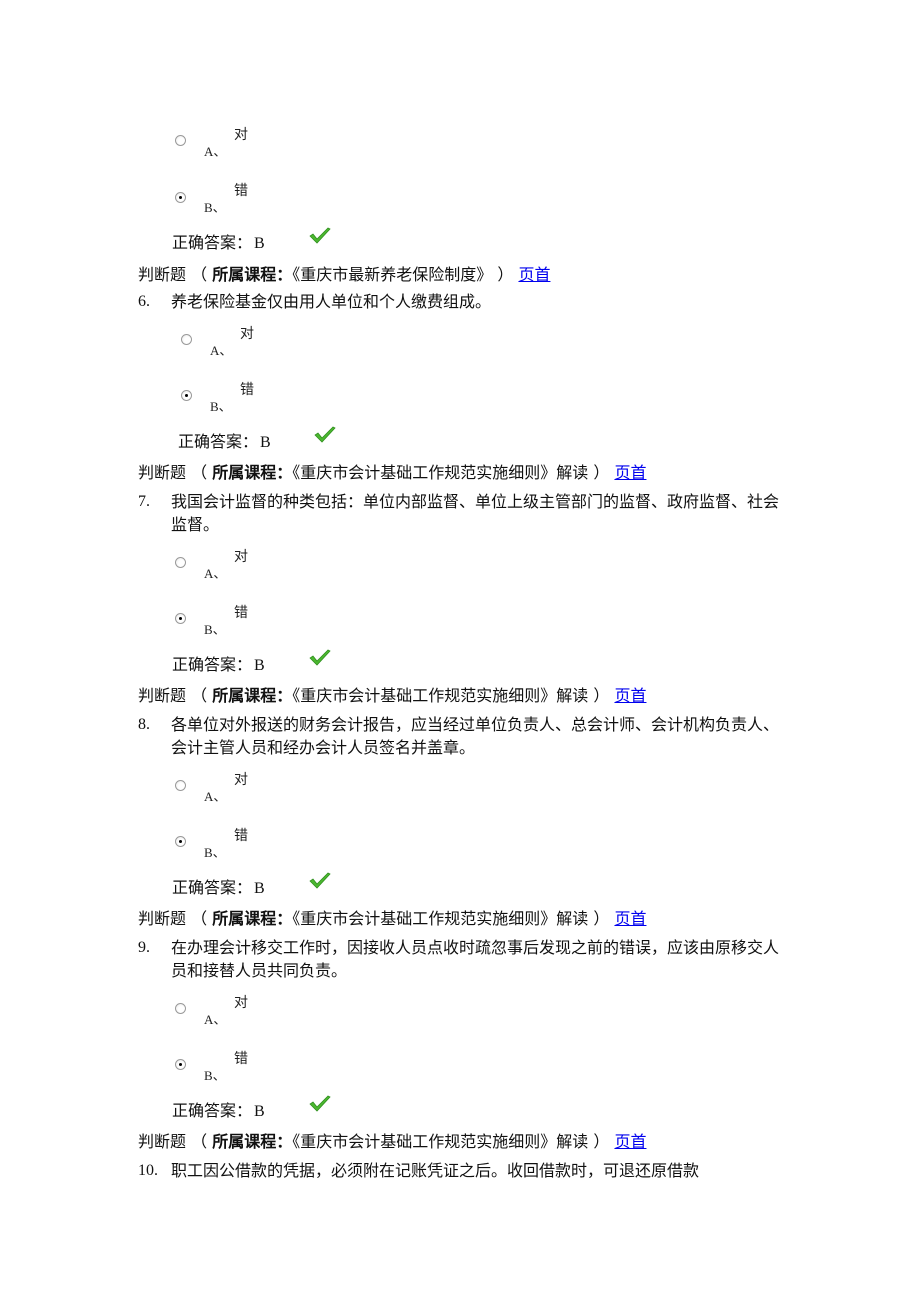  I want to click on question-meta: 判断题 （ 所属课程：《重庆市最新养老保险制度》 ） 页首, so click(344, 273).